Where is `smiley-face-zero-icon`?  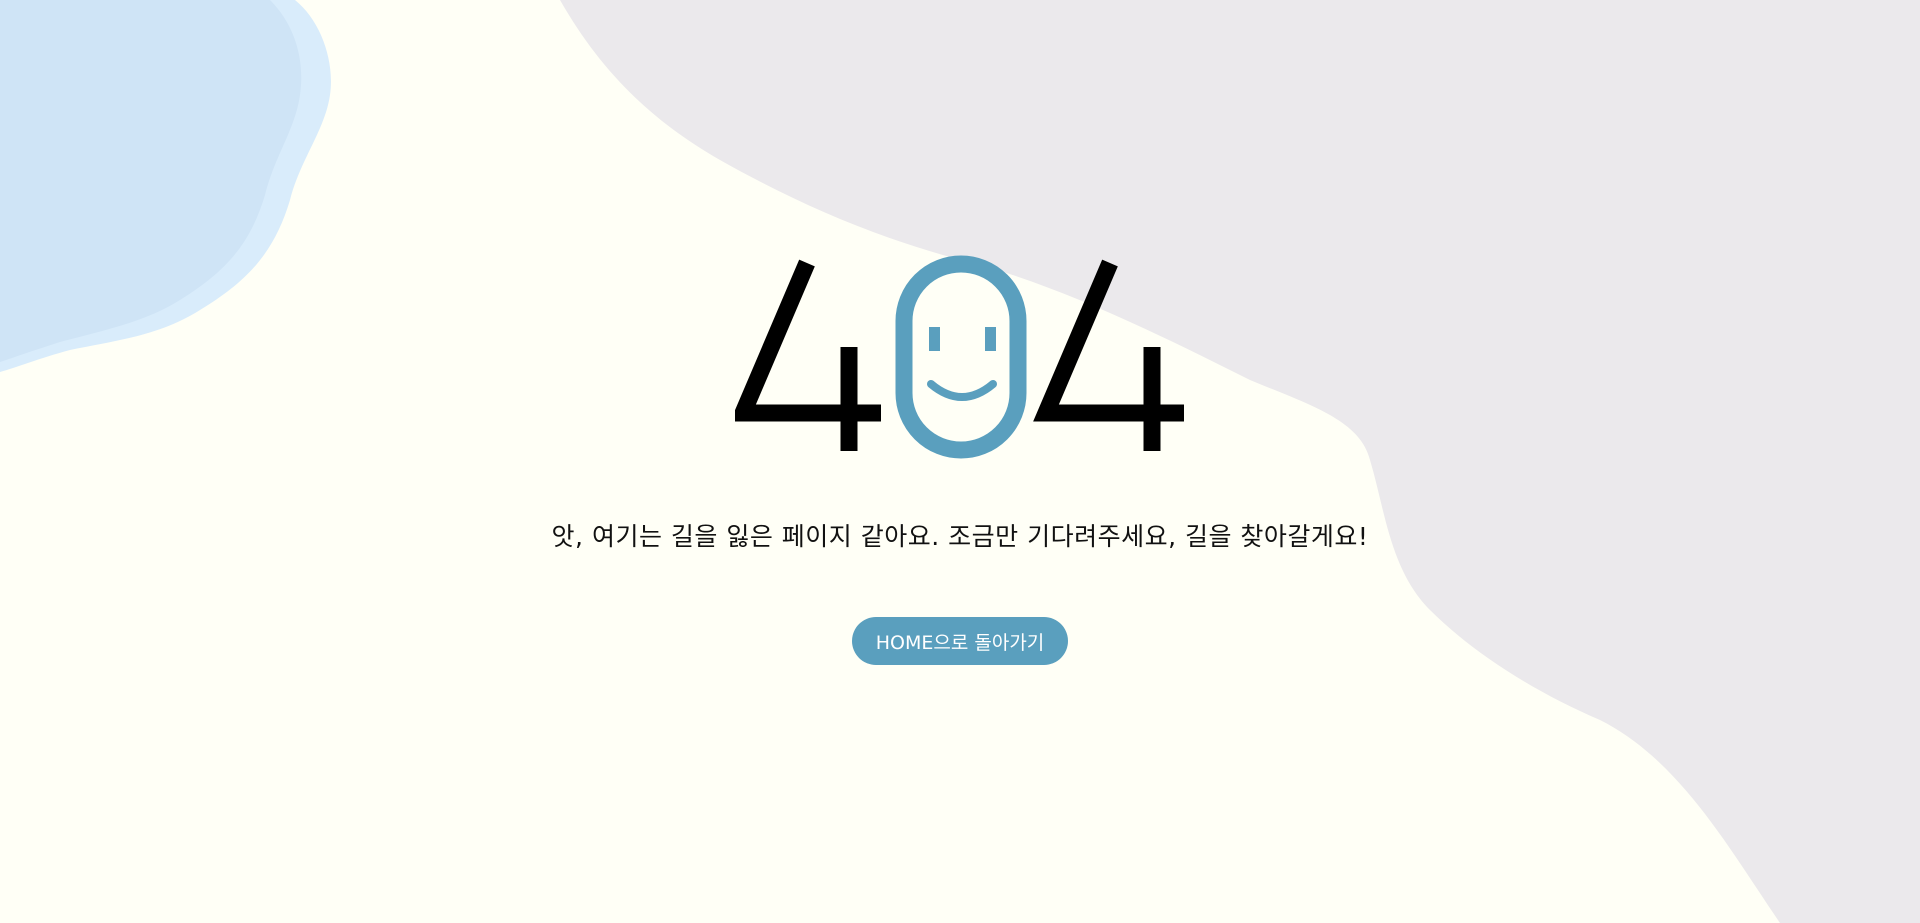 smiley-face-zero-icon is located at coordinates (961, 357).